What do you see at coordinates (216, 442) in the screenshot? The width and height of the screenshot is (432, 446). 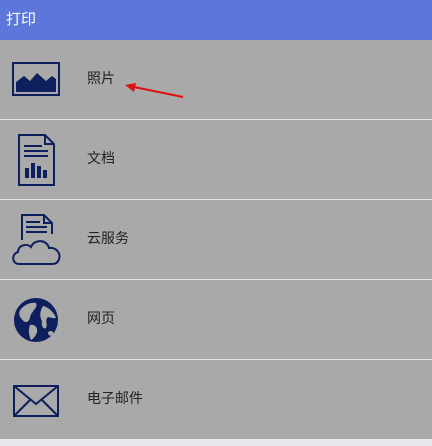 I see `bottom-edge` at bounding box center [216, 442].